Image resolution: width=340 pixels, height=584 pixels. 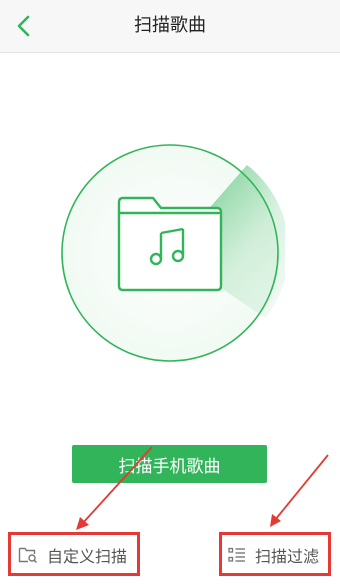 I want to click on top-bar: 扫描歌曲, so click(x=170, y=26).